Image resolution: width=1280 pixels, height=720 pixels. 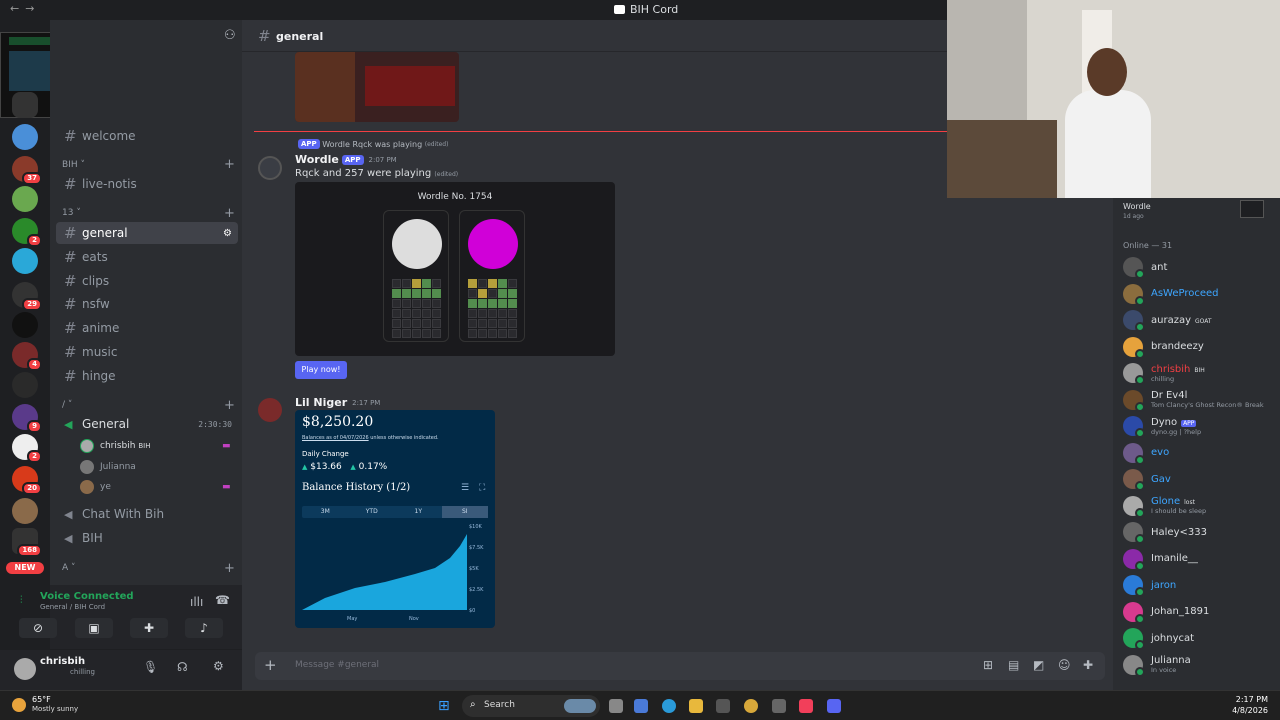 I want to click on lil-niger-avatar, so click(x=270, y=410).